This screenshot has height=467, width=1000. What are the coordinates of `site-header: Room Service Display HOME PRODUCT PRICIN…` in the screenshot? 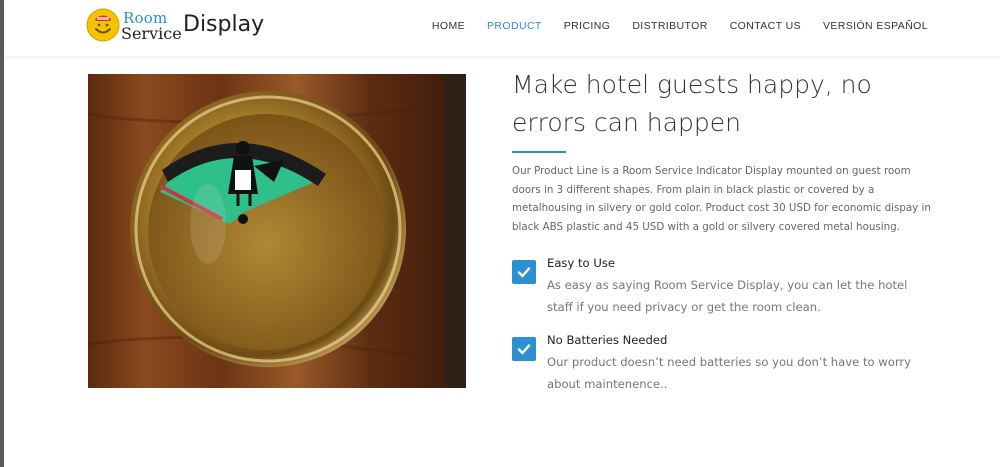 It's located at (502, 28).